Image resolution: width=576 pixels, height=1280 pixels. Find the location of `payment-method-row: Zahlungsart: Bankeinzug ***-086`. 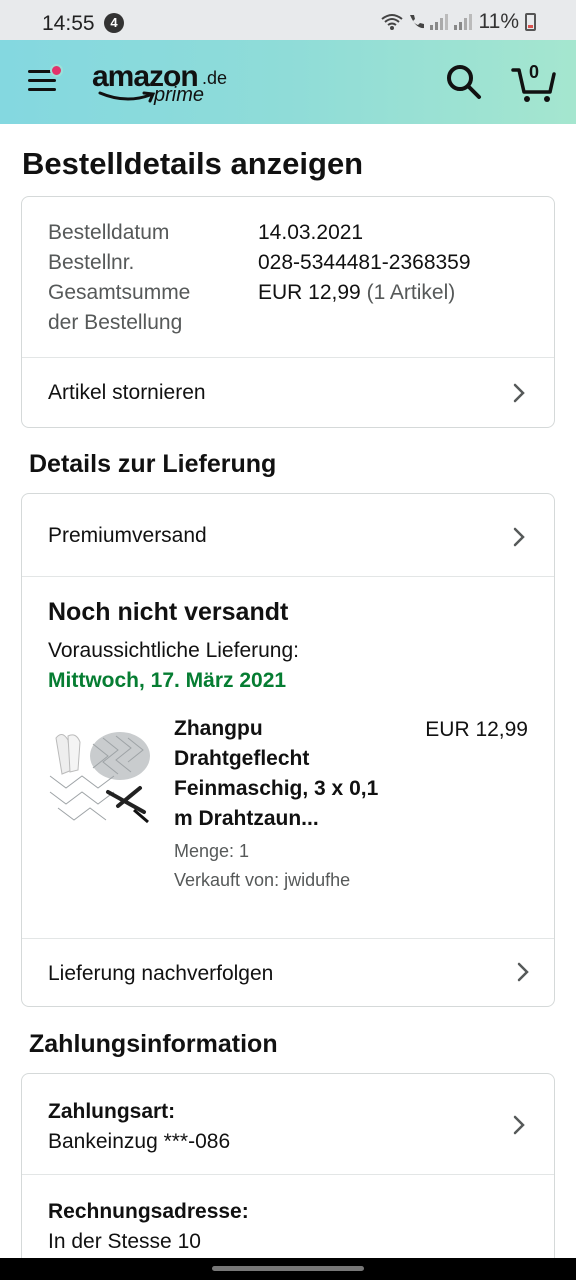

payment-method-row: Zahlungsart: Bankeinzug ***-086 is located at coordinates (288, 1124).